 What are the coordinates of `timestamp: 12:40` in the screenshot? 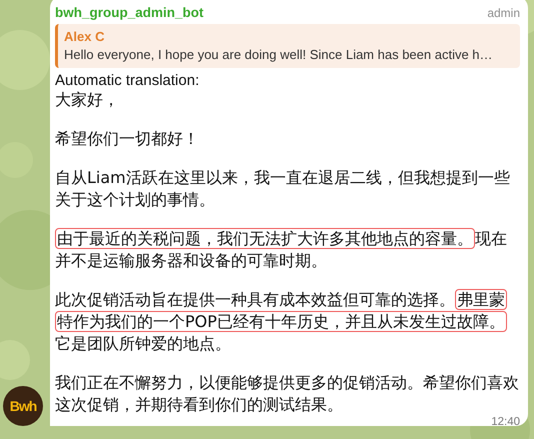 It's located at (505, 422).